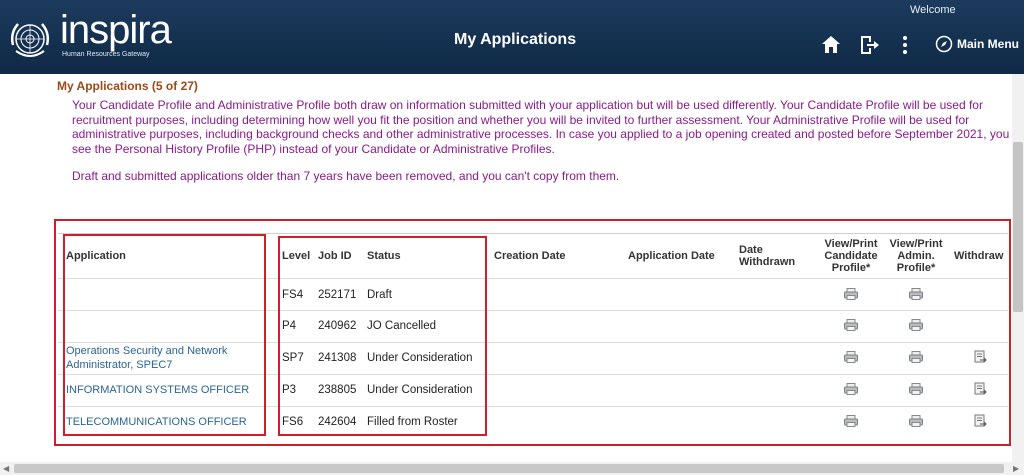 Image resolution: width=1024 pixels, height=475 pixels. What do you see at coordinates (831, 45) in the screenshot?
I see `home-icon` at bounding box center [831, 45].